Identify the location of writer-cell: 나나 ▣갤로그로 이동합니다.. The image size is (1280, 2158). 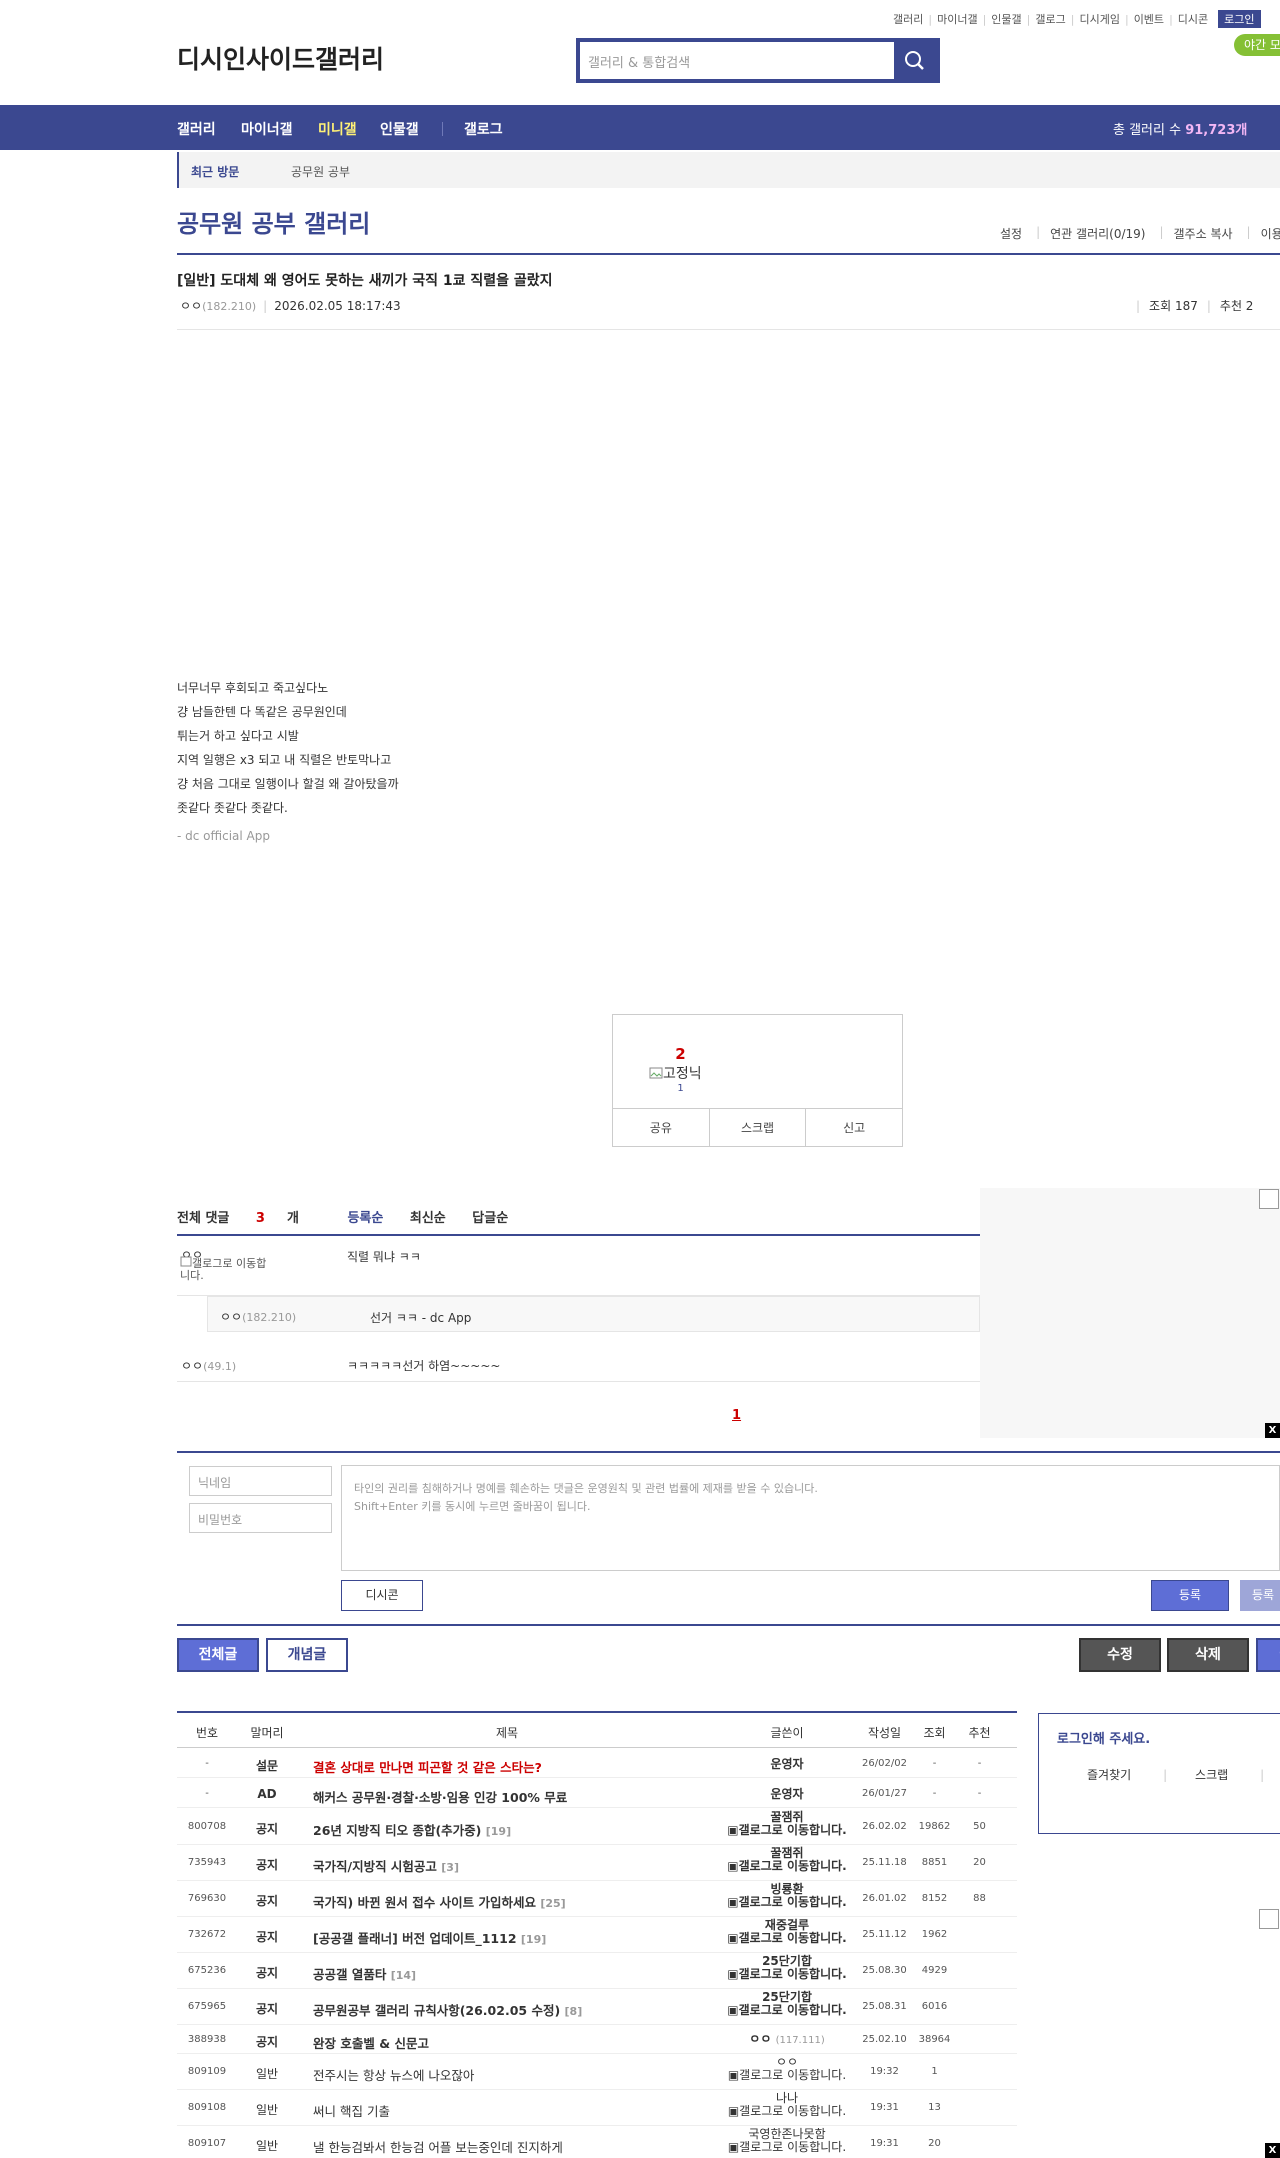
(787, 2105).